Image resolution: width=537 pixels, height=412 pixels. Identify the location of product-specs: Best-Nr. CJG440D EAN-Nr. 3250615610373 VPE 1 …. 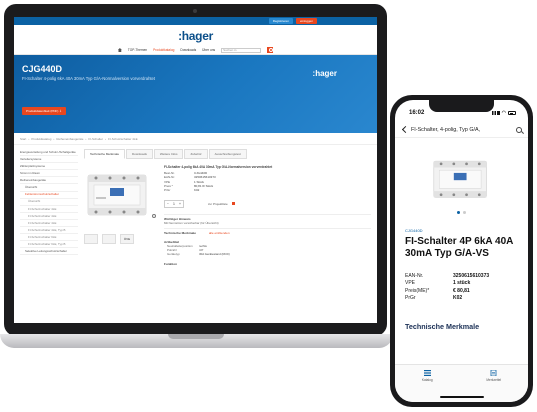
(267, 182).